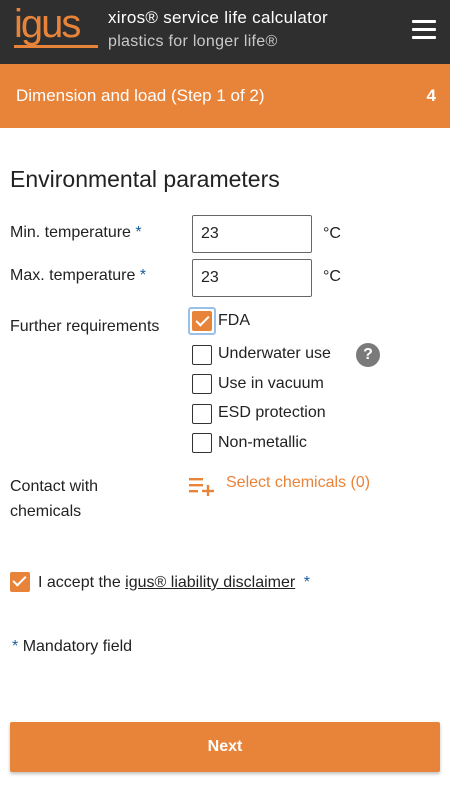 The width and height of the screenshot is (450, 800). I want to click on esd-protection-label: ESD protection, so click(272, 412).